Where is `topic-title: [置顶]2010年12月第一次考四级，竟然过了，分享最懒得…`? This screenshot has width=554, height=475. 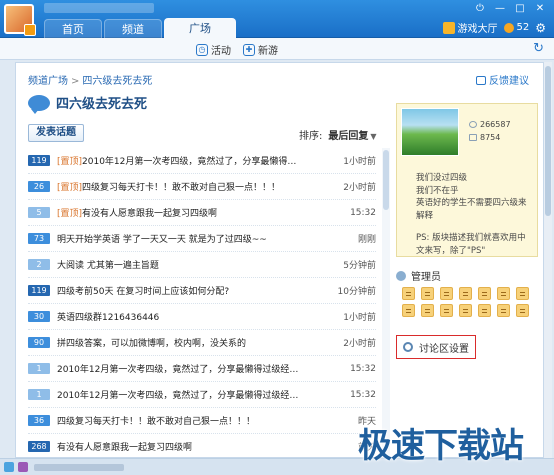
topic-title: [置顶]2010年12月第一次考四级，竟然过了，分享最懒得… is located at coordinates (187, 160).